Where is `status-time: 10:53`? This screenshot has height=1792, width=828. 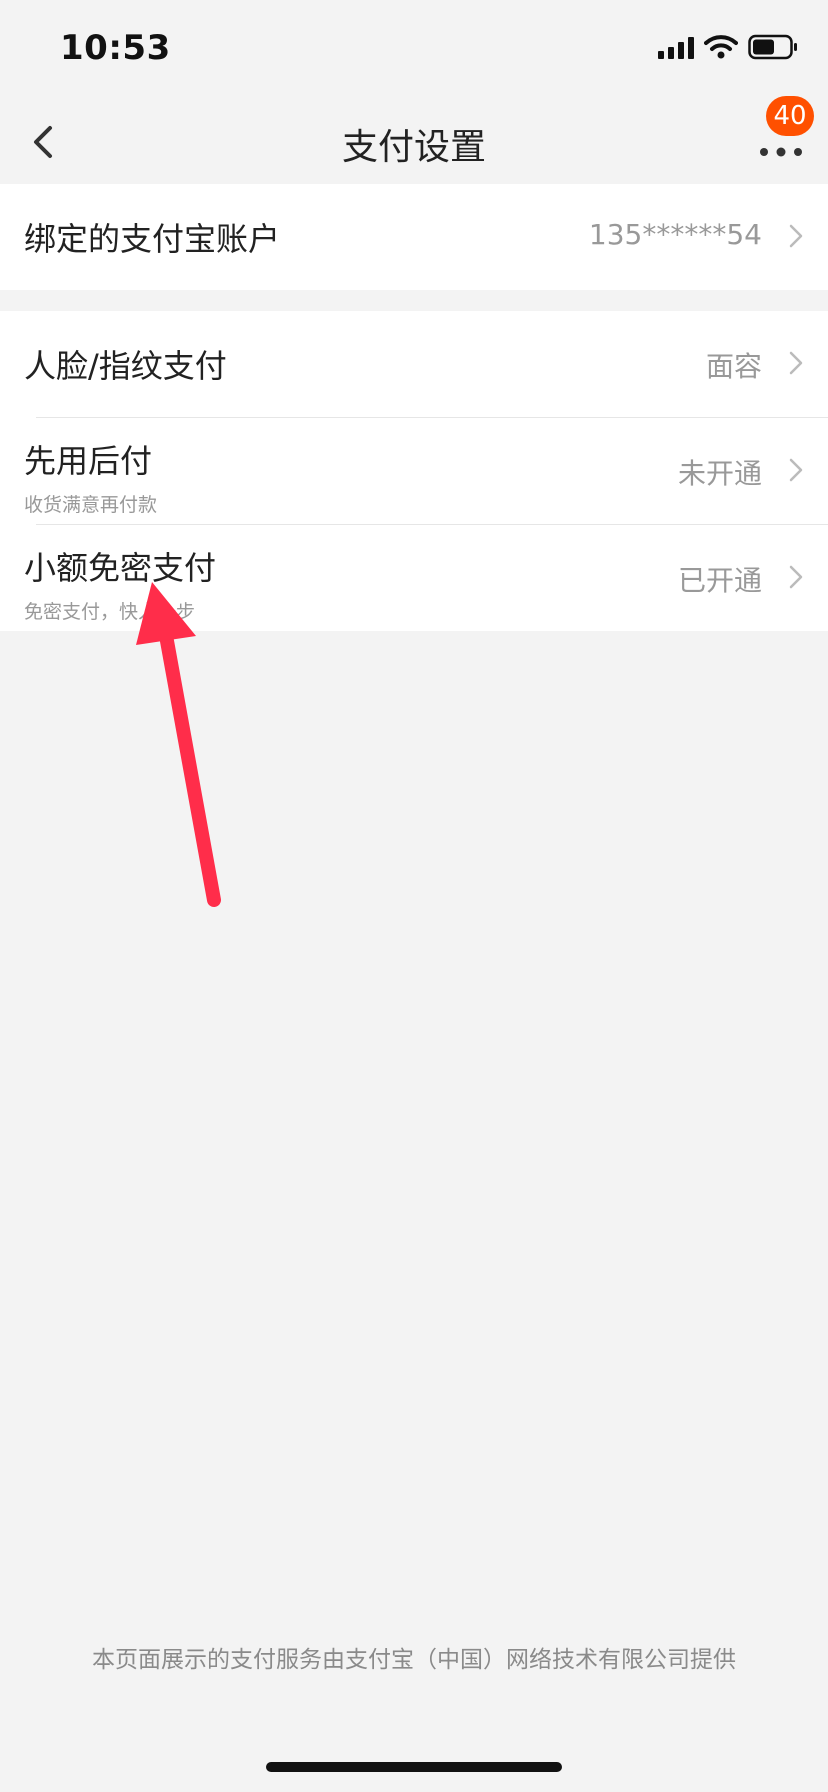 status-time: 10:53 is located at coordinates (115, 48).